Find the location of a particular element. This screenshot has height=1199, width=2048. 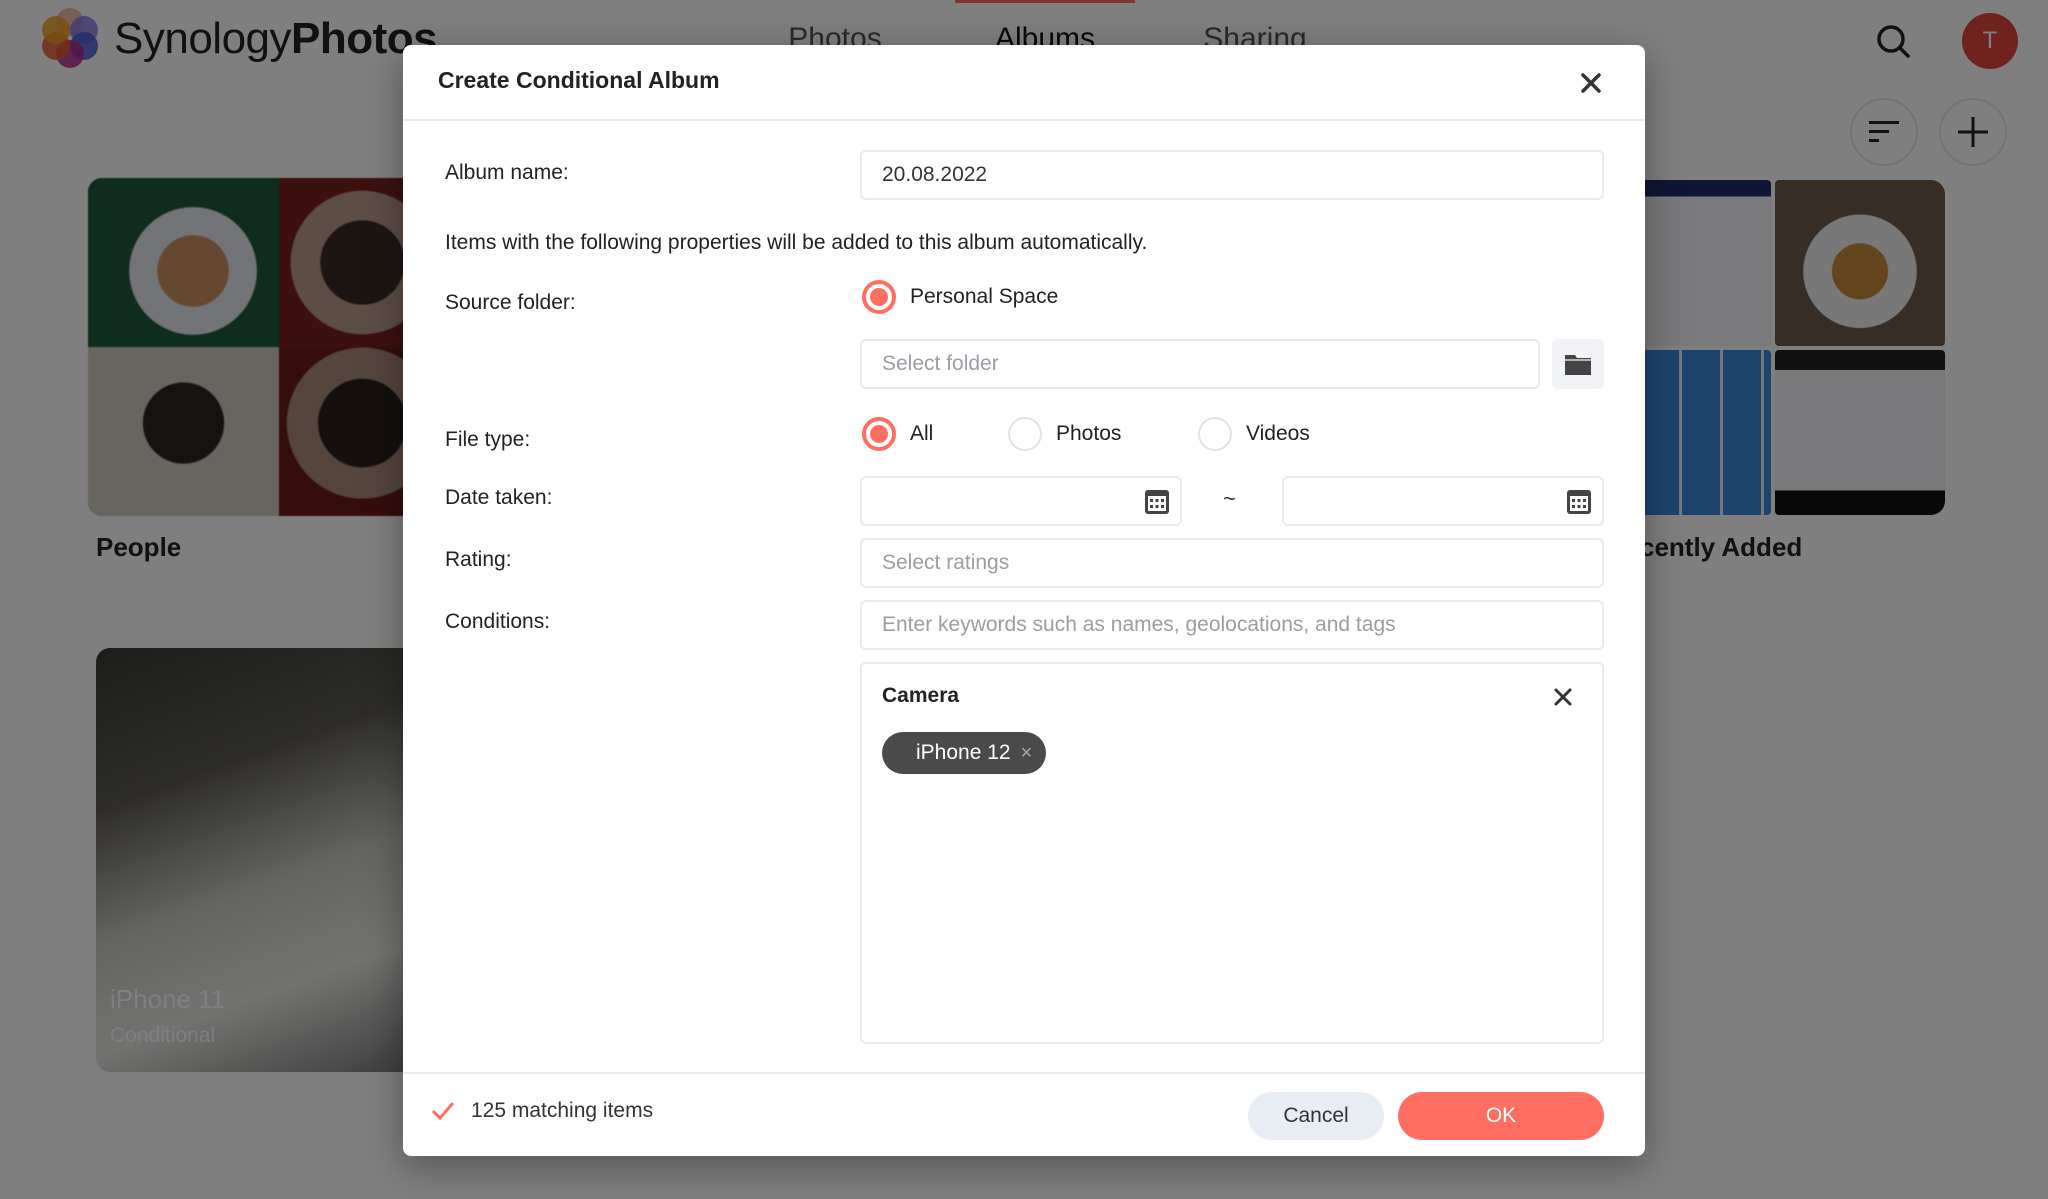

source-option-label: Personal Space is located at coordinates (984, 296).